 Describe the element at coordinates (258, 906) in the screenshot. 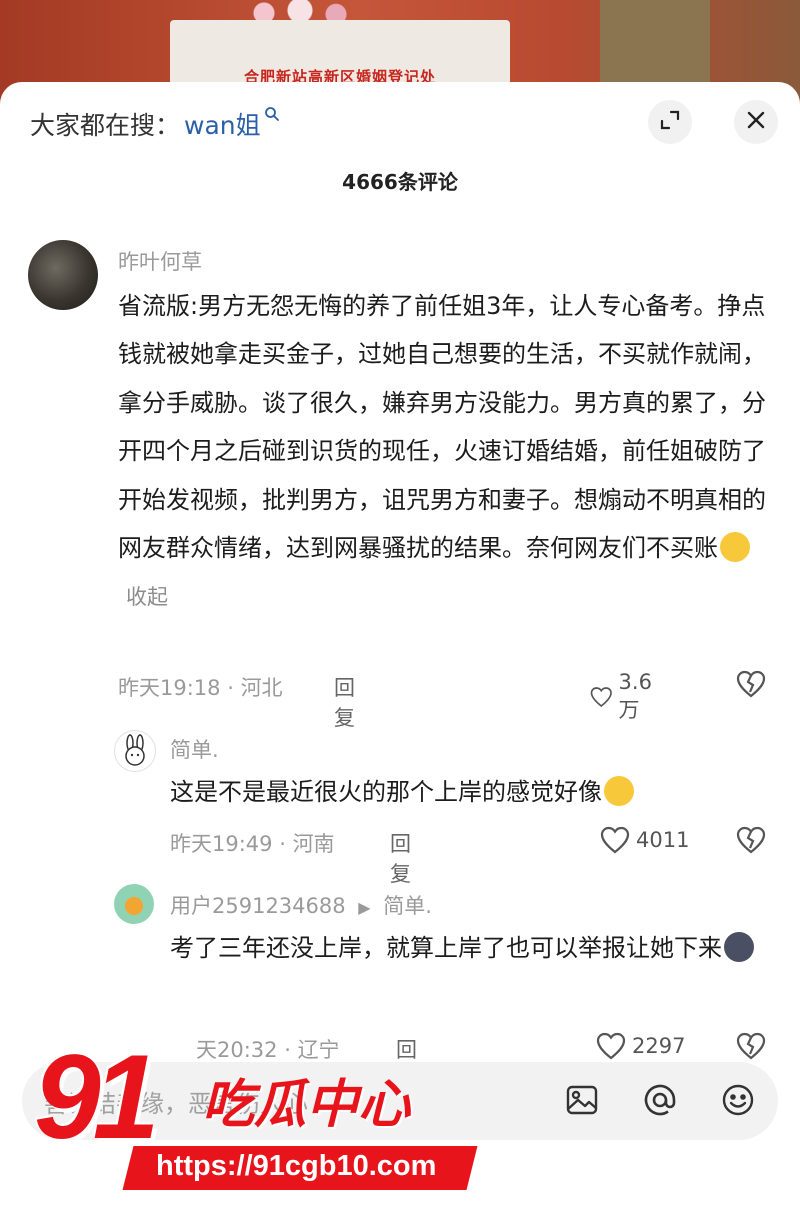

I see `reply-author: 用户2591234688` at that location.